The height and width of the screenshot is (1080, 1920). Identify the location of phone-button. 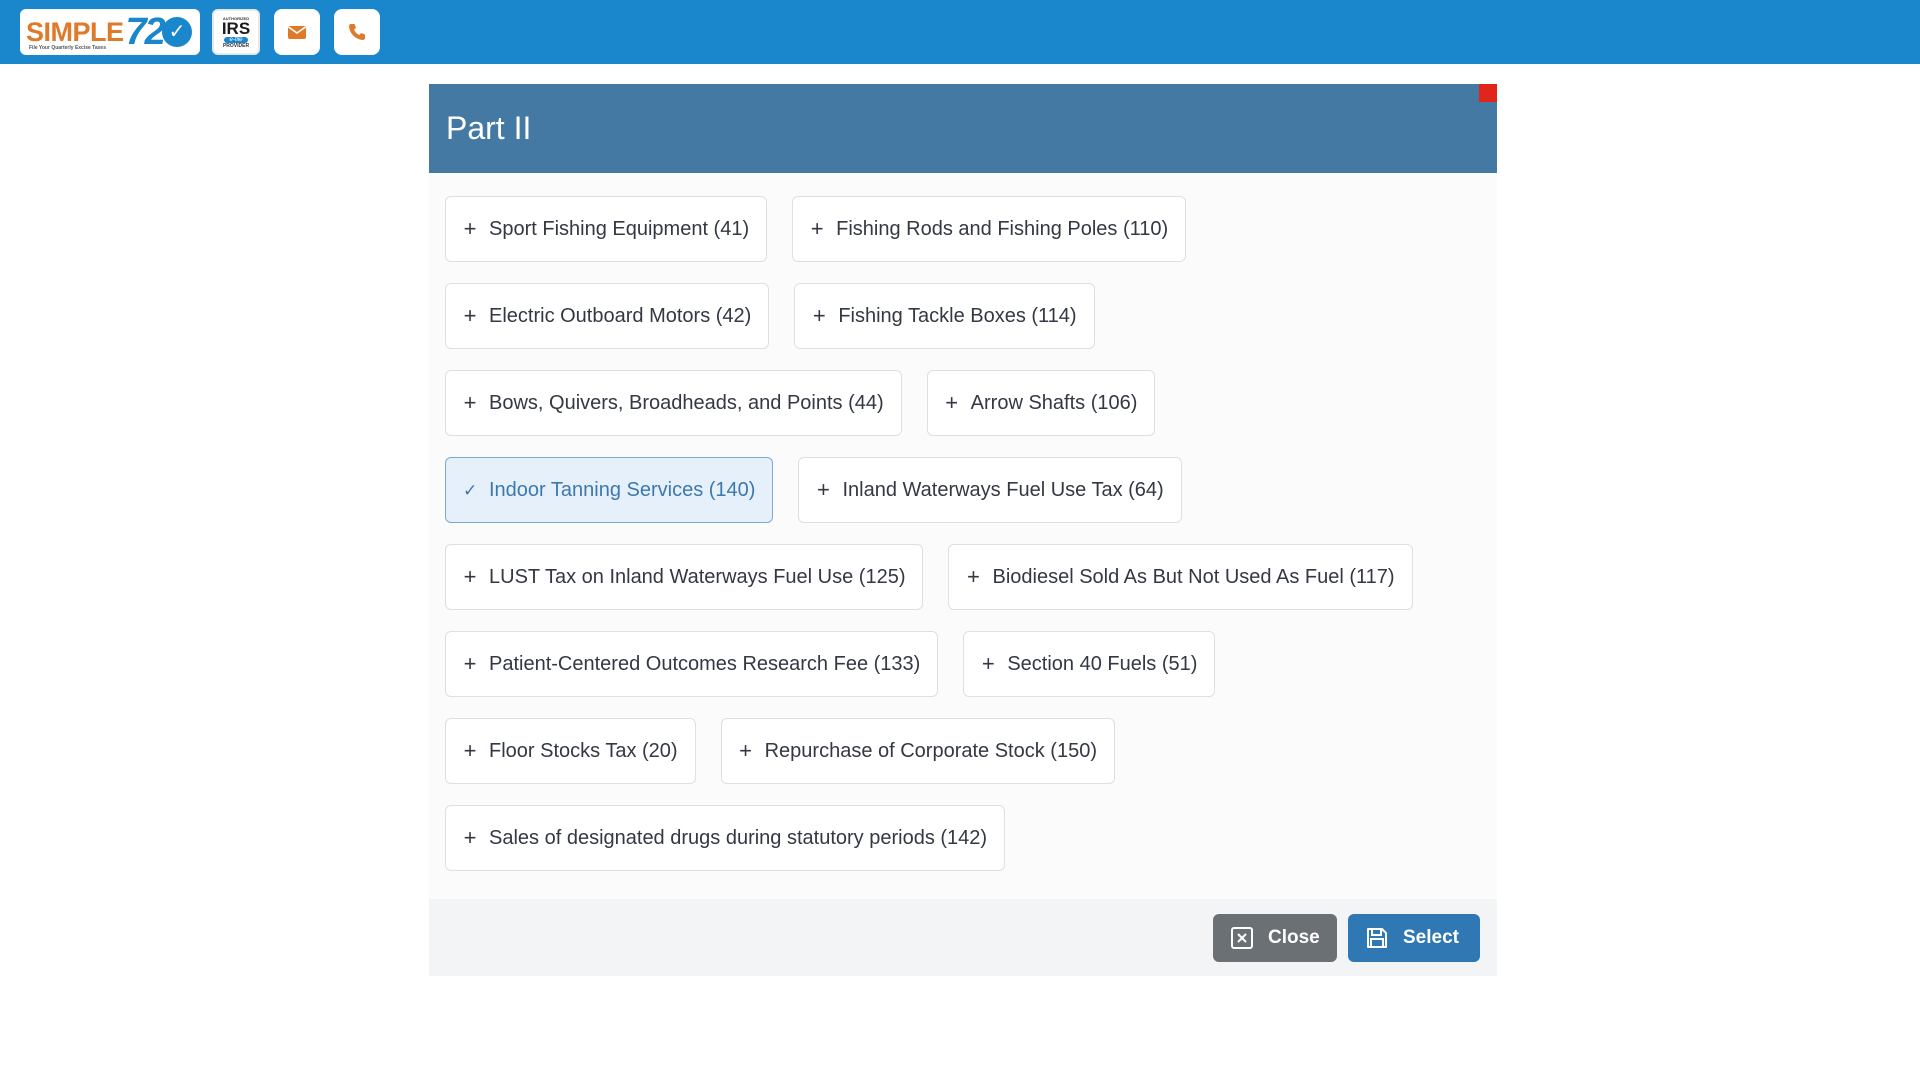
(357, 32).